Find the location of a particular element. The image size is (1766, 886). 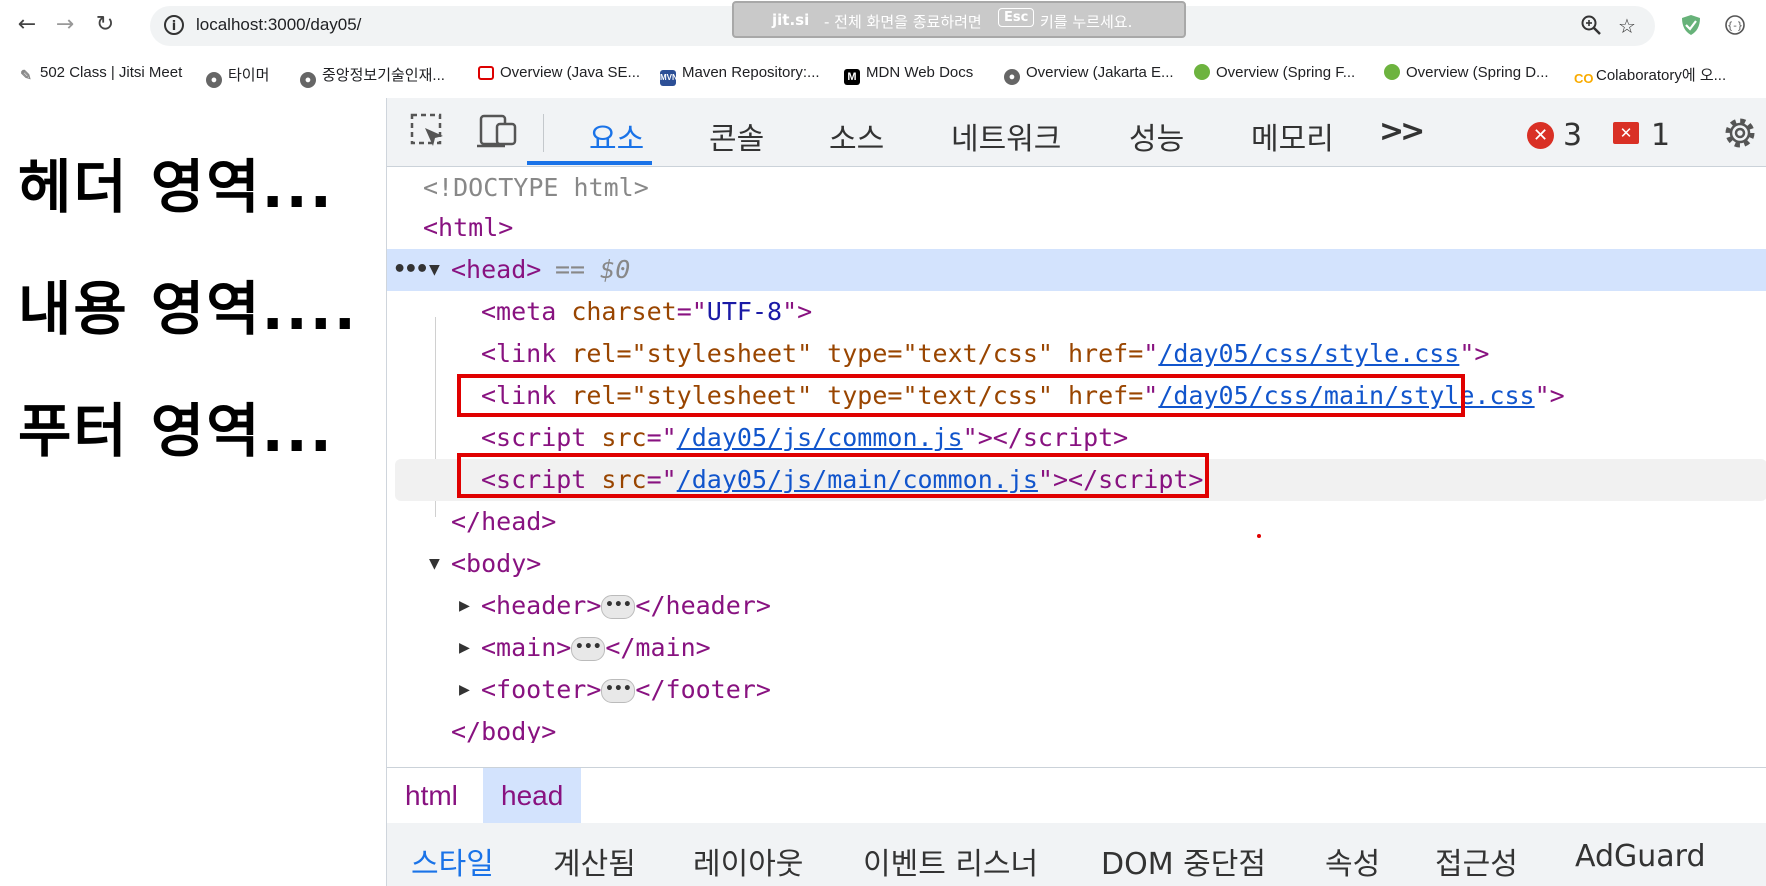

link-attrs: rel="stylesheet" type="text/css" href= is located at coordinates (857, 353).